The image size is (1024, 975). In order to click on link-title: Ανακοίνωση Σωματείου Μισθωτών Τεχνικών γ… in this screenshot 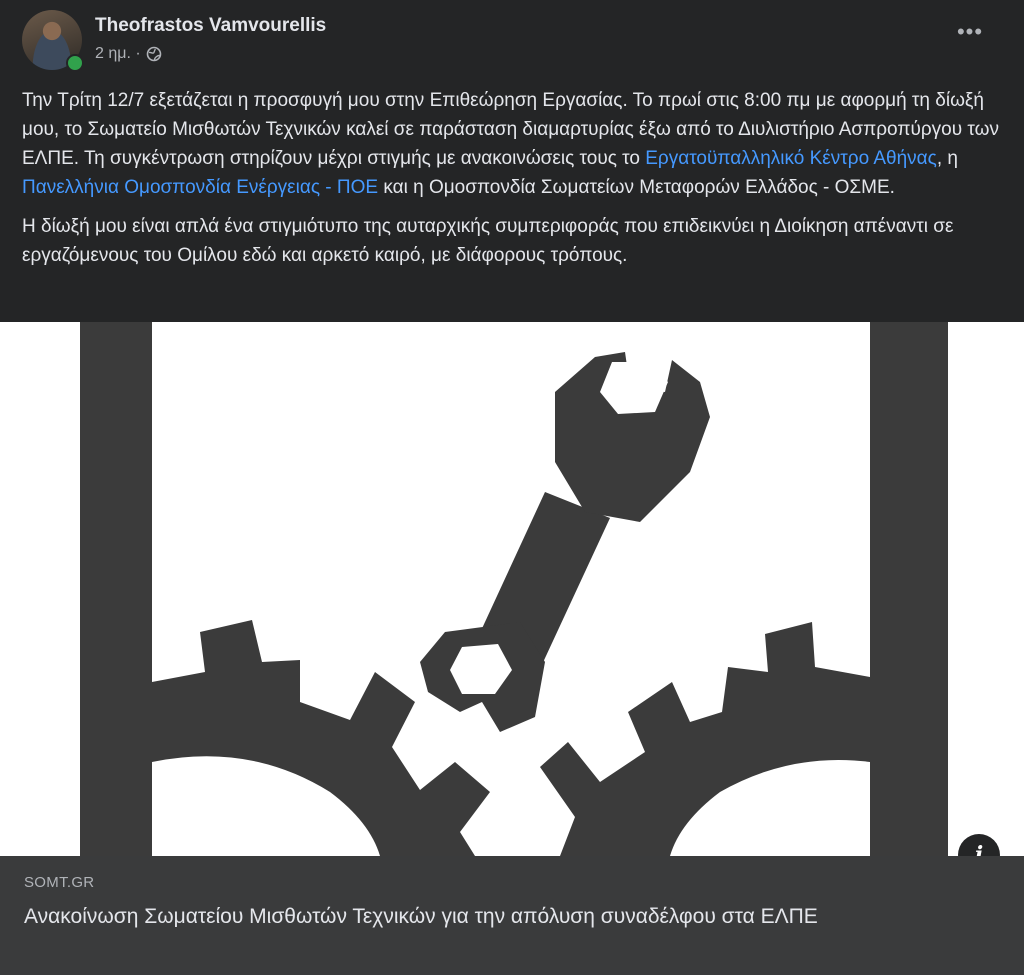, I will do `click(509, 917)`.